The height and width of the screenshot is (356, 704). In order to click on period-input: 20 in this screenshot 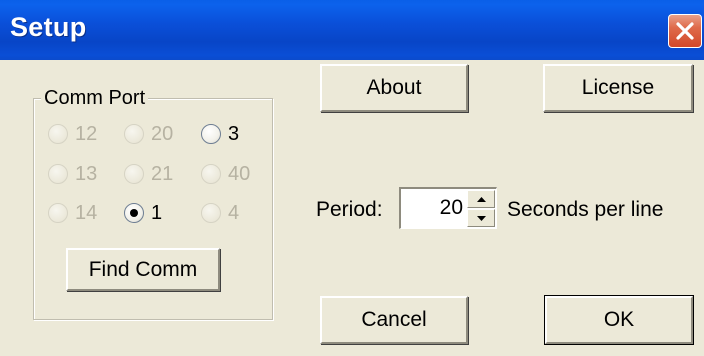, I will do `click(432, 208)`.